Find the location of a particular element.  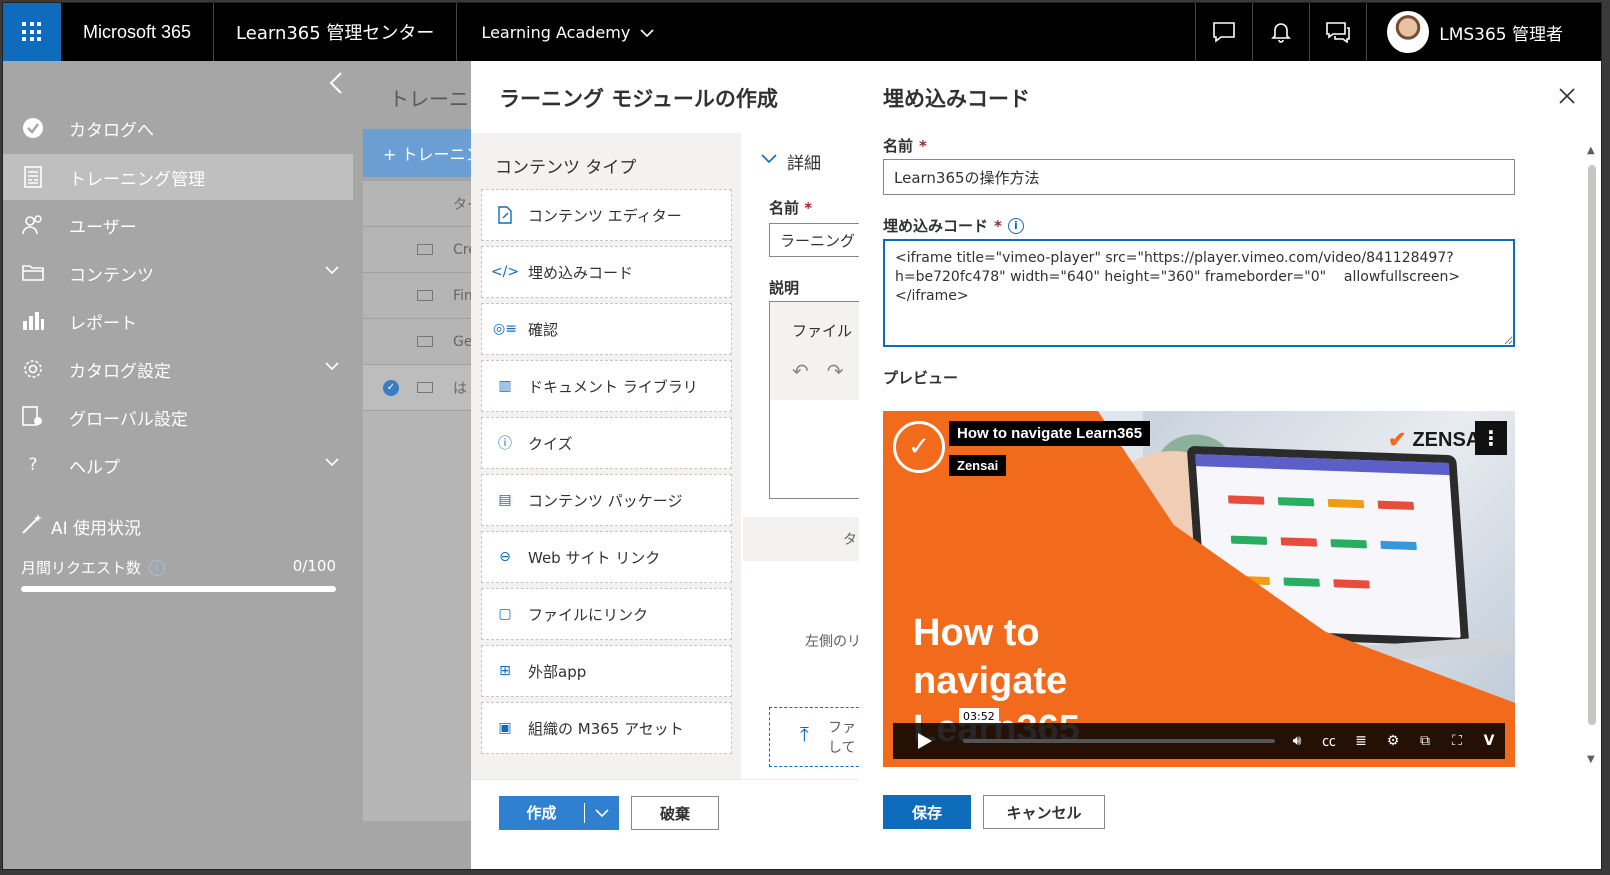

panel-title: ラーニング モジュールの作成 is located at coordinates (638, 99).